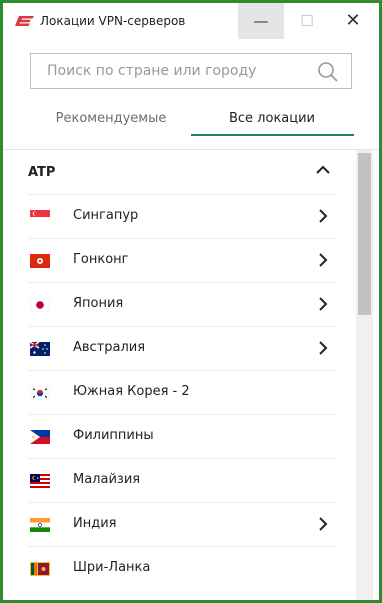 Image resolution: width=382 pixels, height=603 pixels. I want to click on sri-lanka-flag-icon, so click(40, 569).